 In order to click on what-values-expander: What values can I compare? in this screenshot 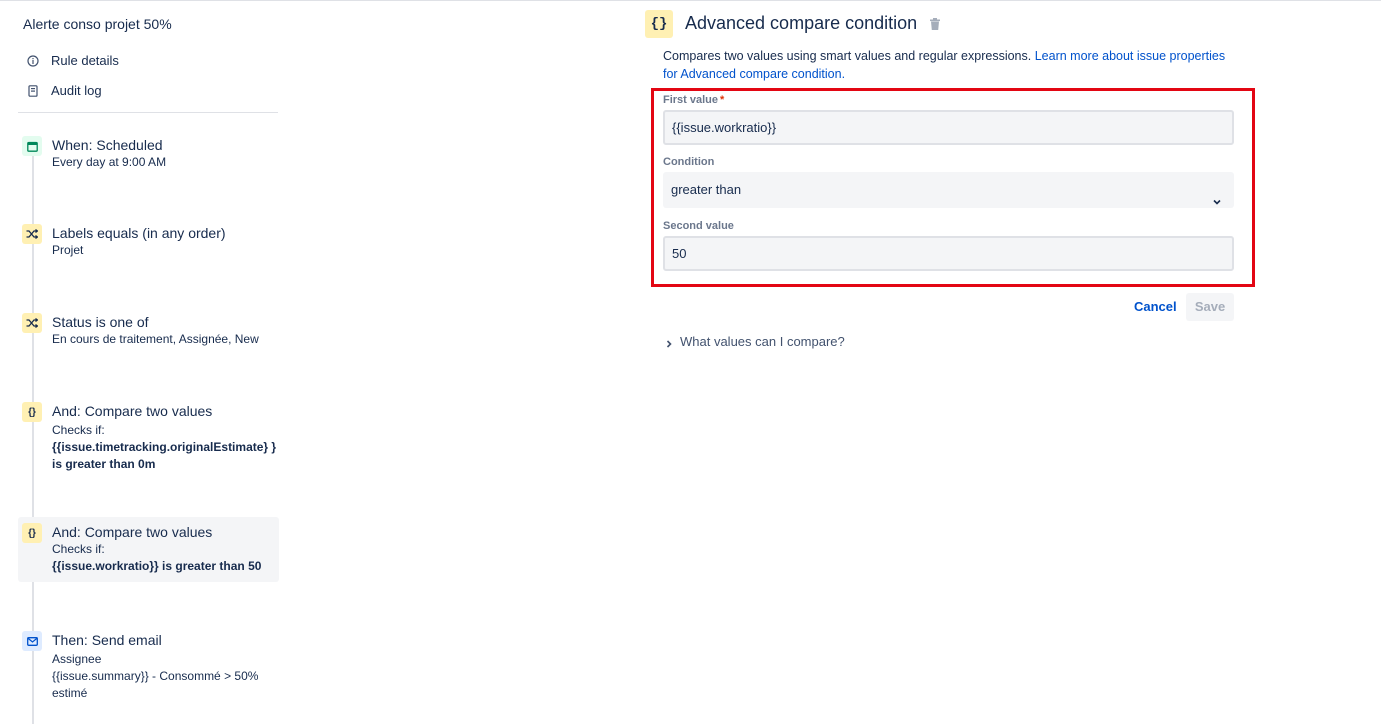, I will do `click(754, 341)`.